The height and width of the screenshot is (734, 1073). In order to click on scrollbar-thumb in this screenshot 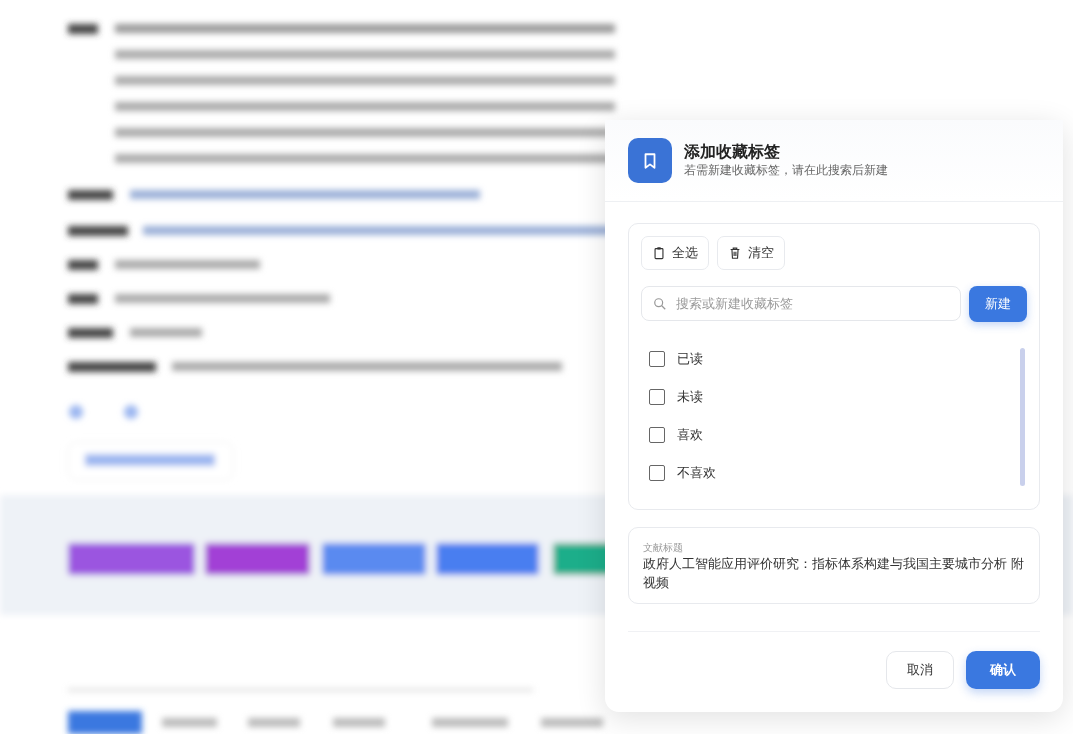, I will do `click(1022, 416)`.